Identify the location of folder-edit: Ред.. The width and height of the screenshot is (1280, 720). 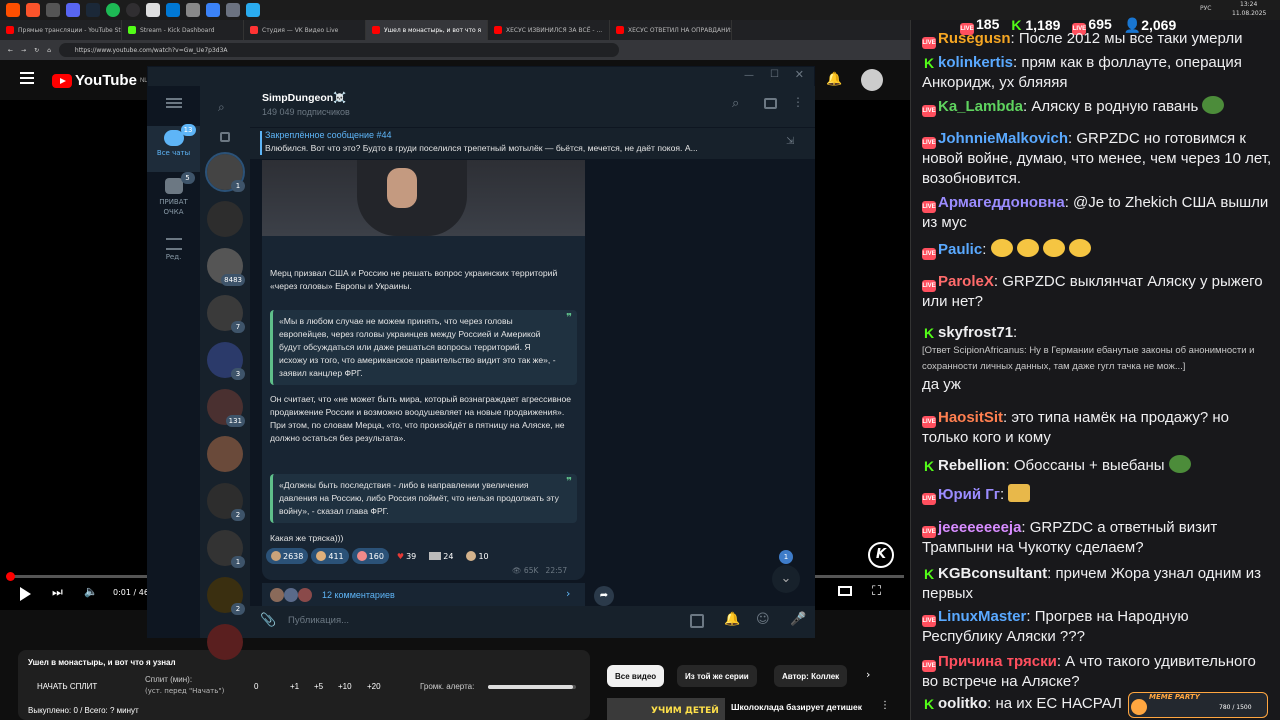
(173, 249).